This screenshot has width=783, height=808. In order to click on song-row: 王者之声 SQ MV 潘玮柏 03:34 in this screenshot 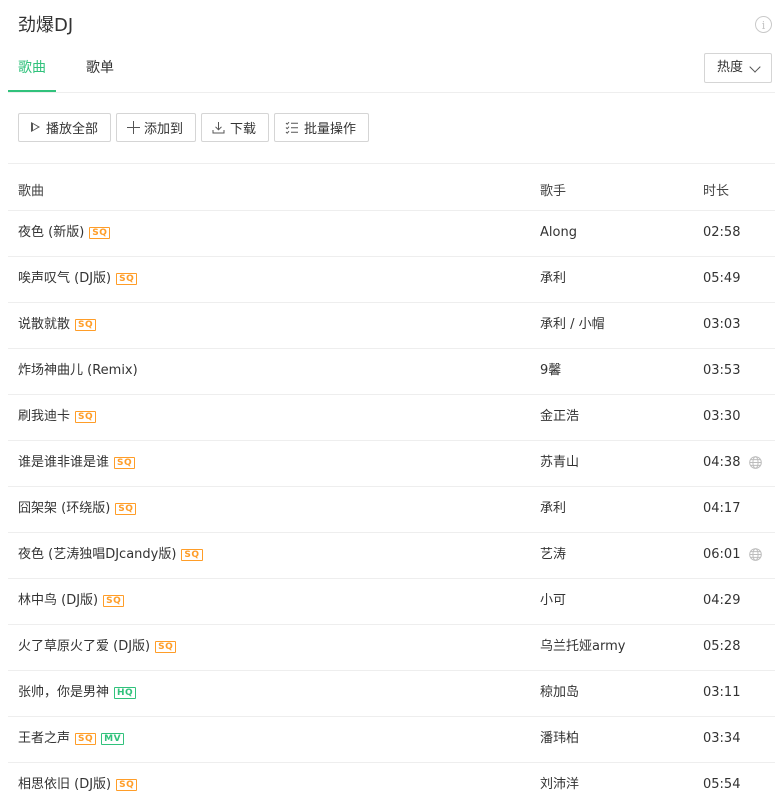, I will do `click(391, 739)`.